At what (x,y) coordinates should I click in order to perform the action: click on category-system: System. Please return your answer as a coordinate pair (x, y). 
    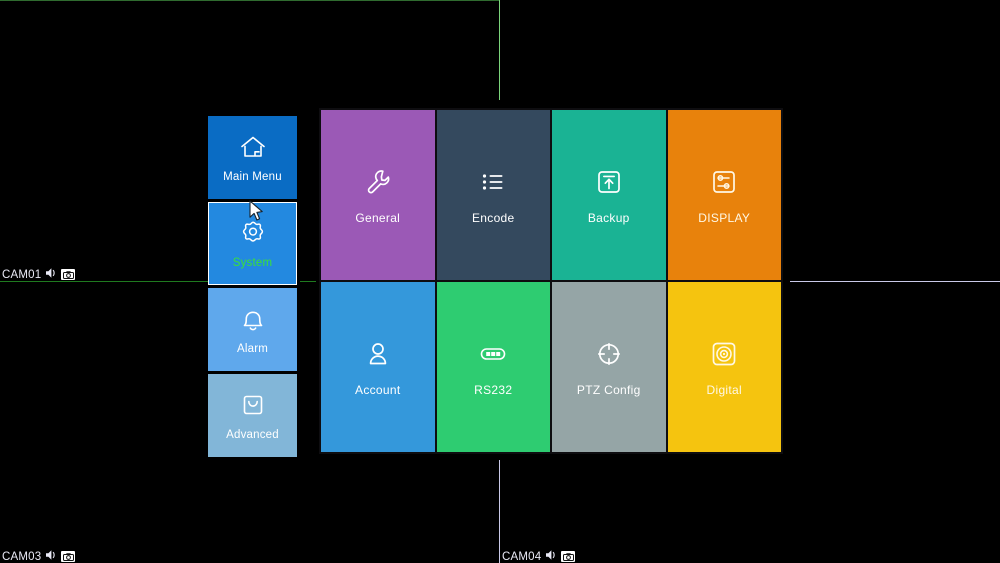
    Looking at the image, I should click on (252, 243).